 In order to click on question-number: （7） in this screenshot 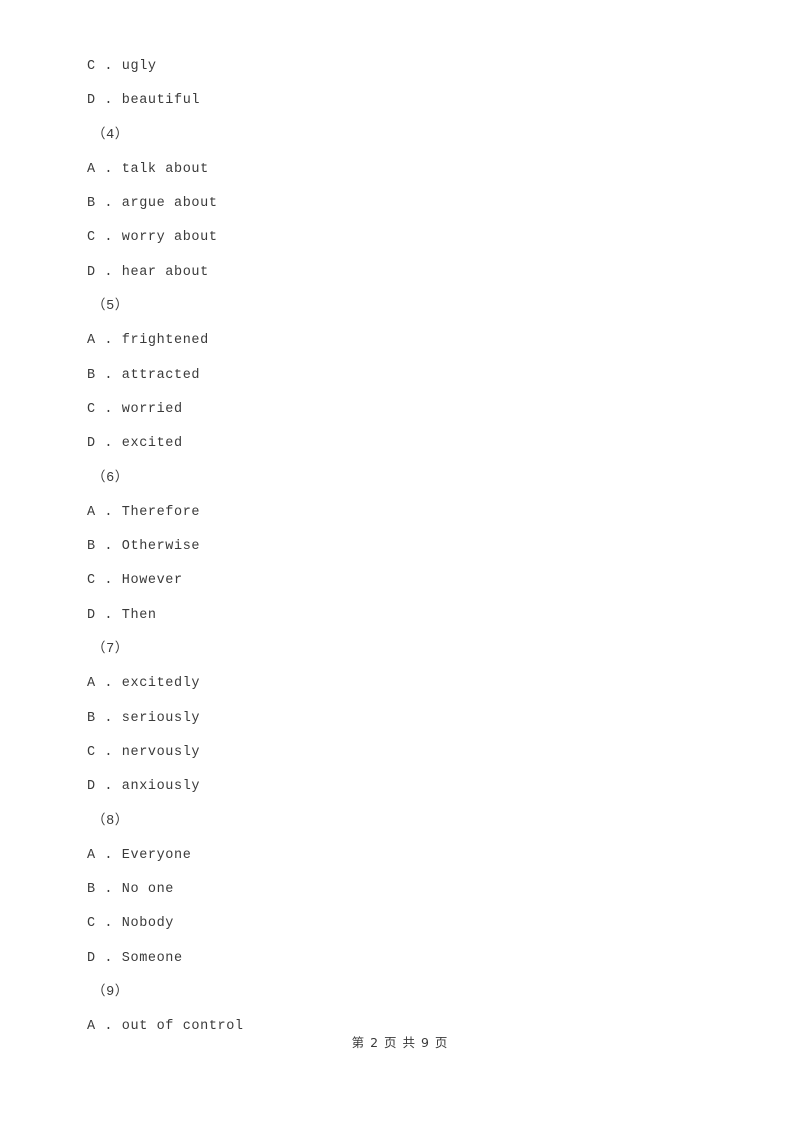, I will do `click(110, 650)`.